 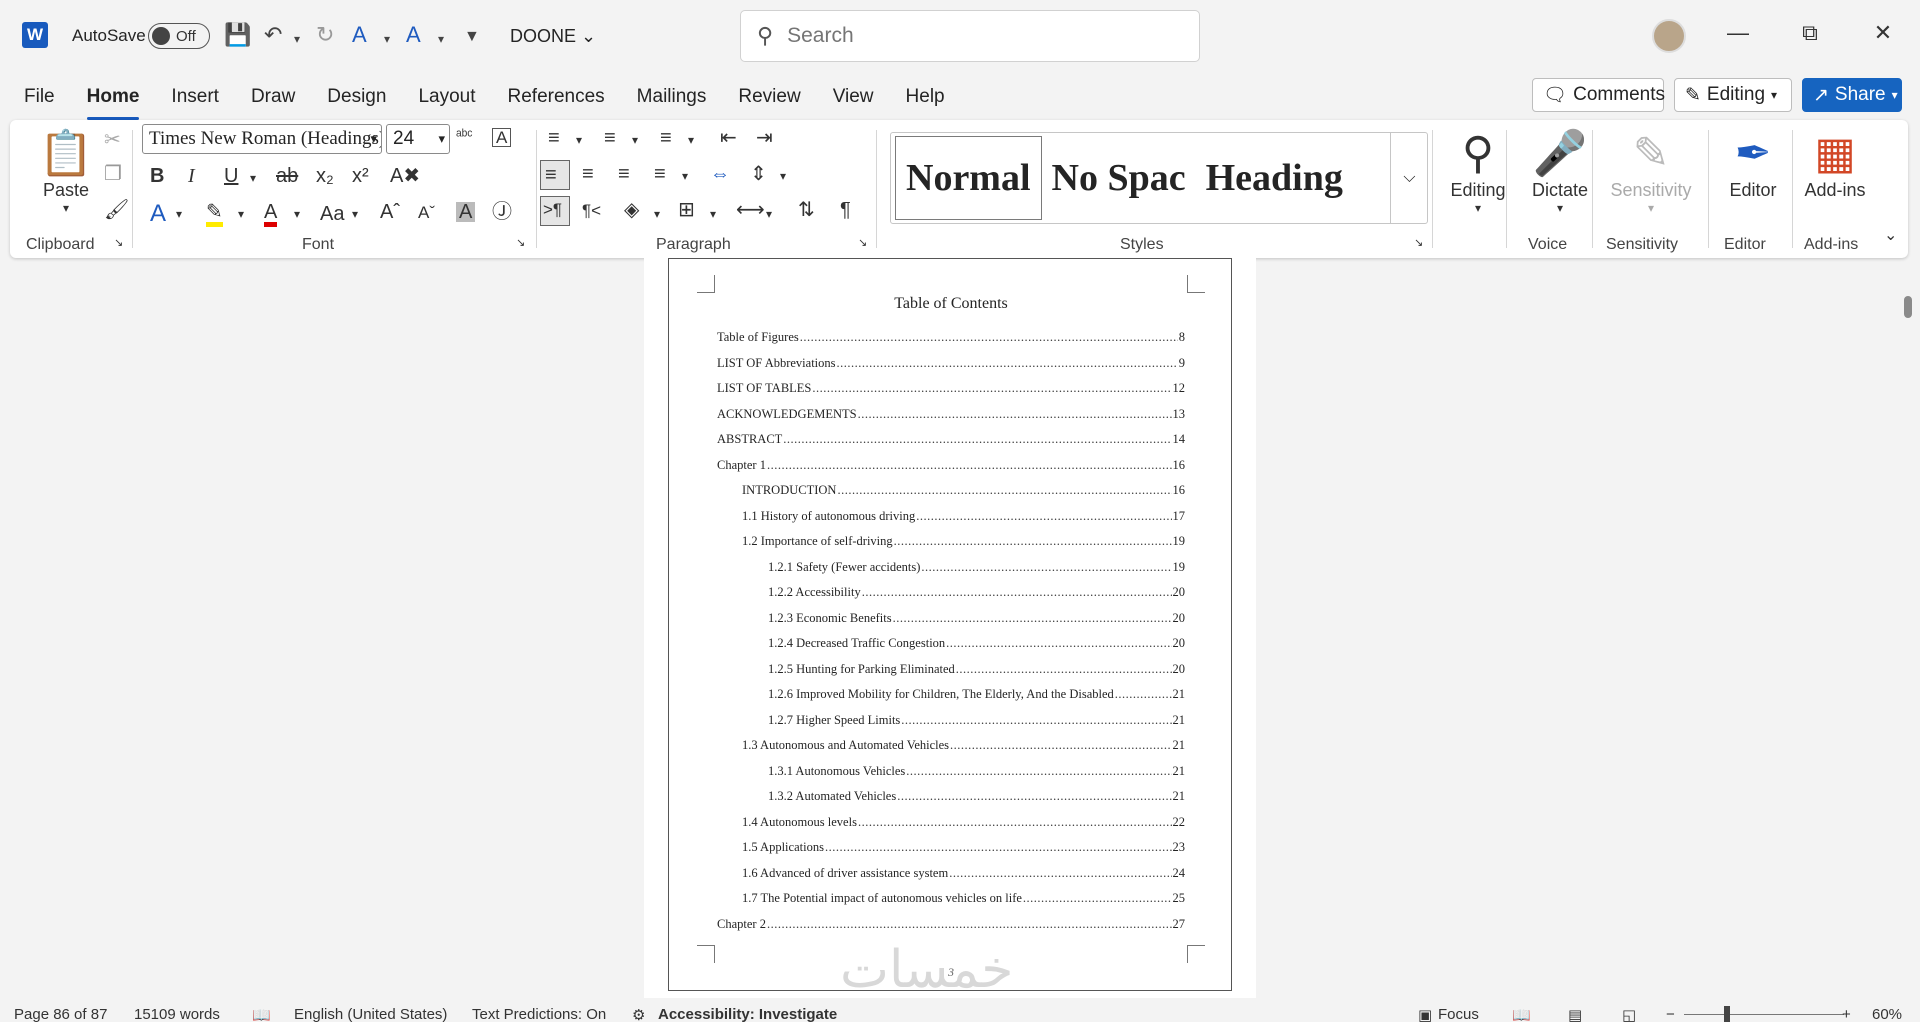 I want to click on toc-entry: ACKNOWLEDGEMENTS 13, so click(x=951, y=415).